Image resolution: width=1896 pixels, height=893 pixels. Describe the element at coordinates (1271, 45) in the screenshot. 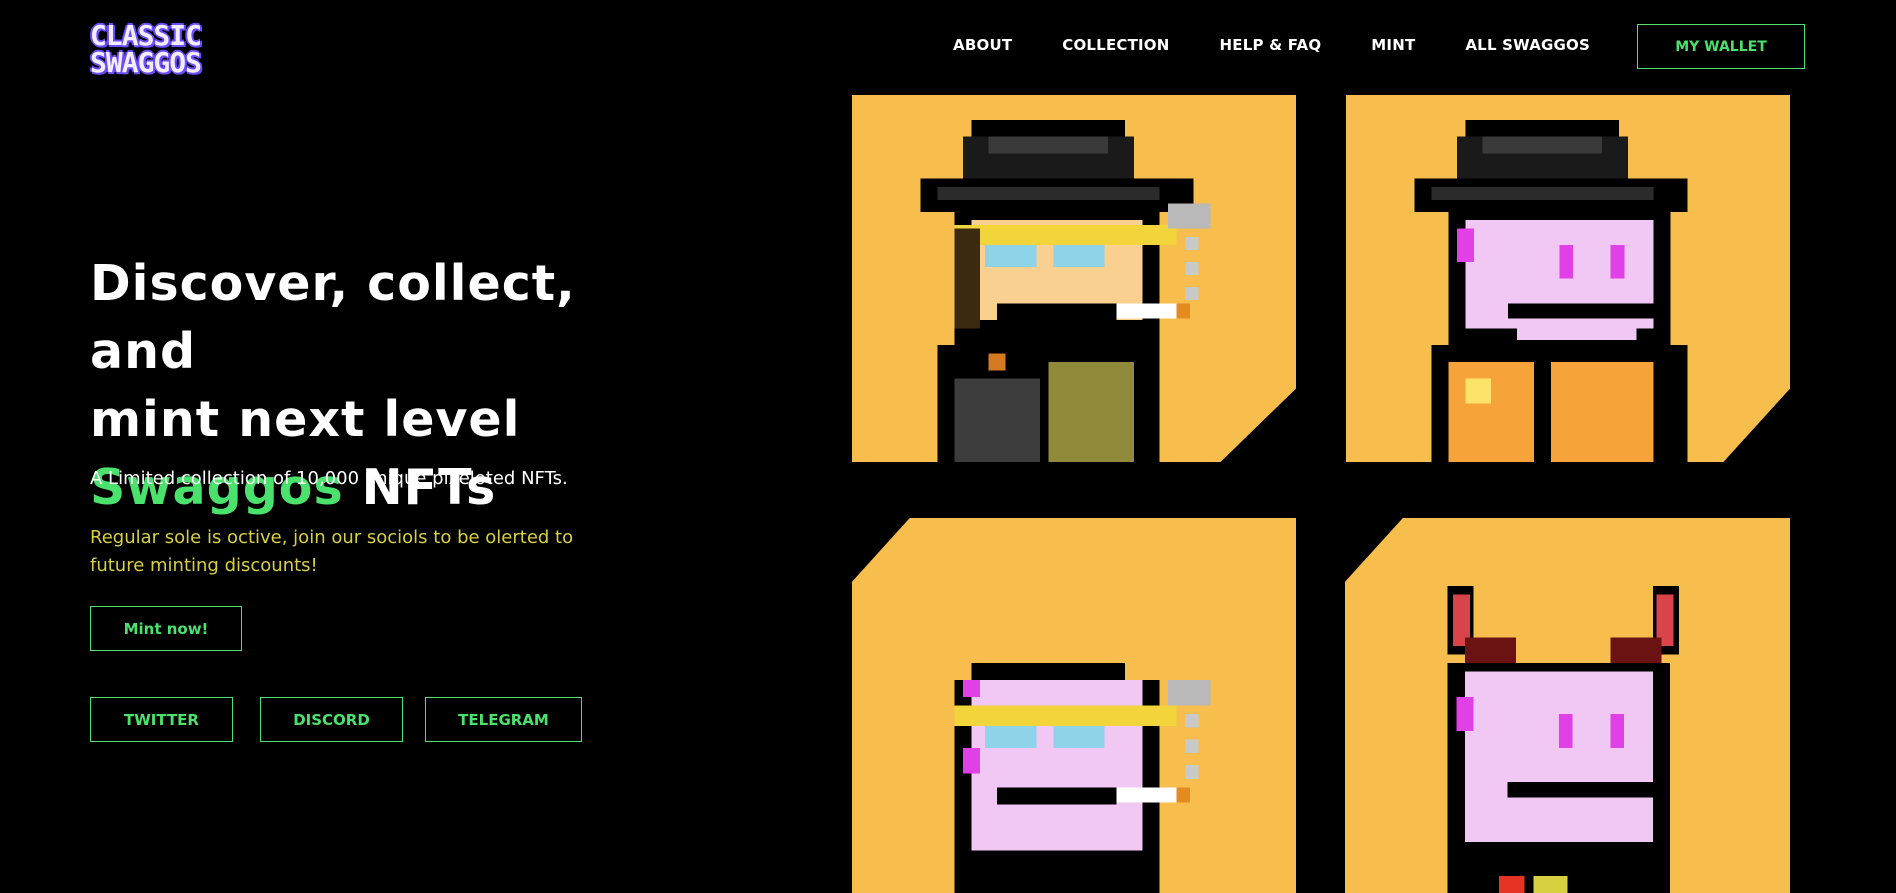

I see `nav-help-faq: HELP & FAQ` at that location.